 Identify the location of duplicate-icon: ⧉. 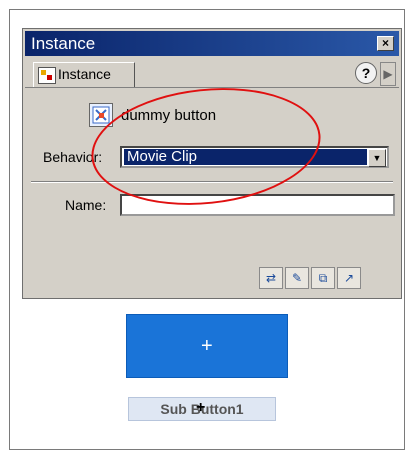
(323, 278).